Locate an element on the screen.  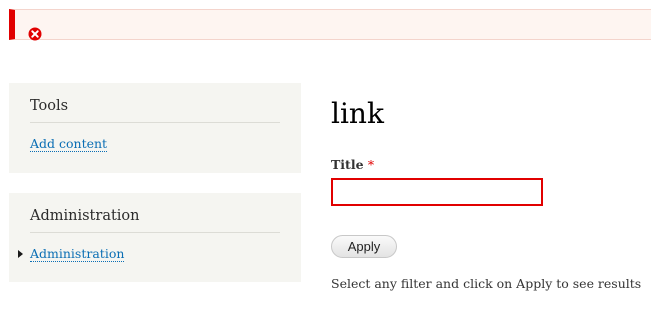
administration-block: Administration Administration is located at coordinates (155, 237).